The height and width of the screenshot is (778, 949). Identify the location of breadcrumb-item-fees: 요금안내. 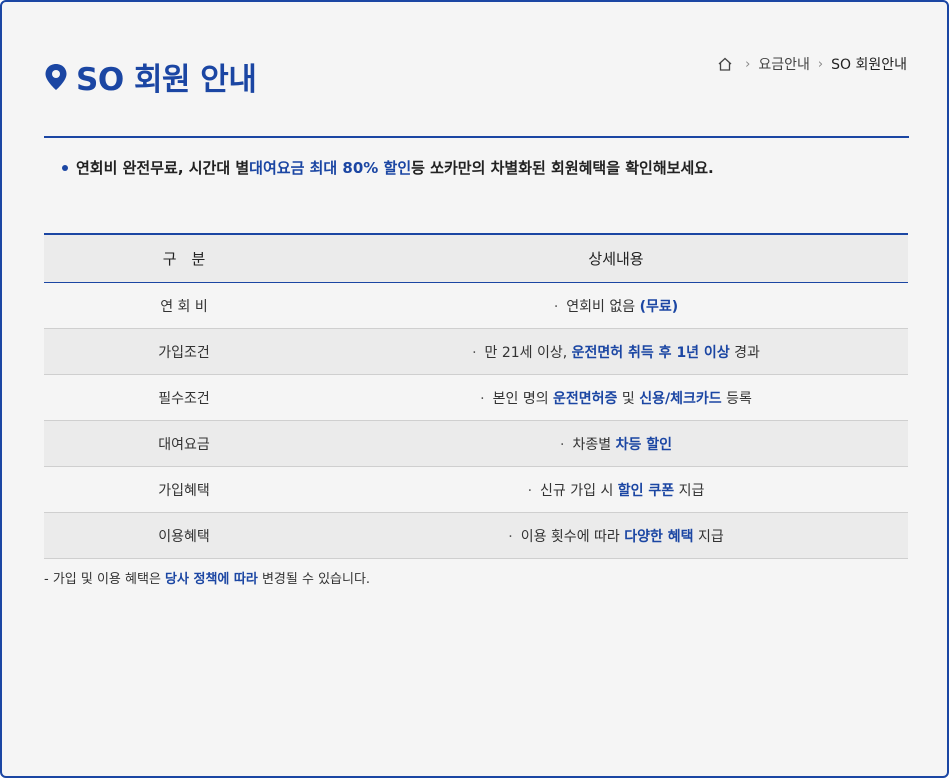
(784, 64).